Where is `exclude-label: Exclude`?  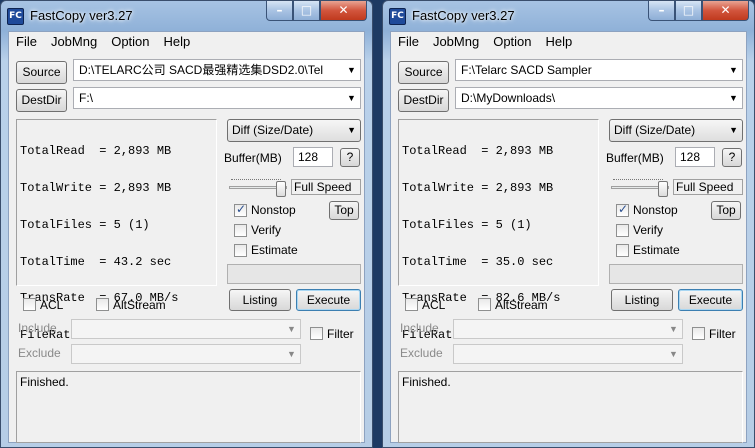
exclude-label: Exclude is located at coordinates (421, 353).